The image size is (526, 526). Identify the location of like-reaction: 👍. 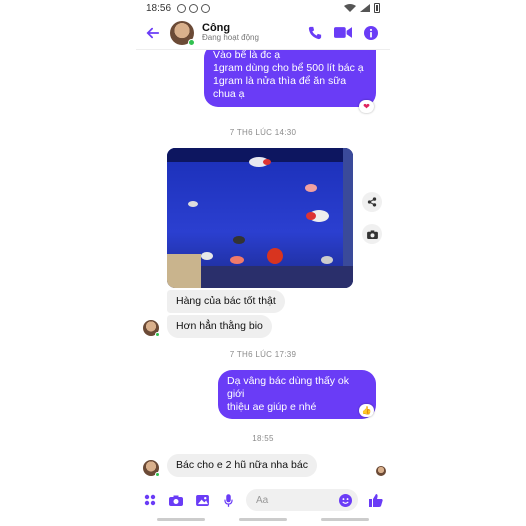
(366, 410).